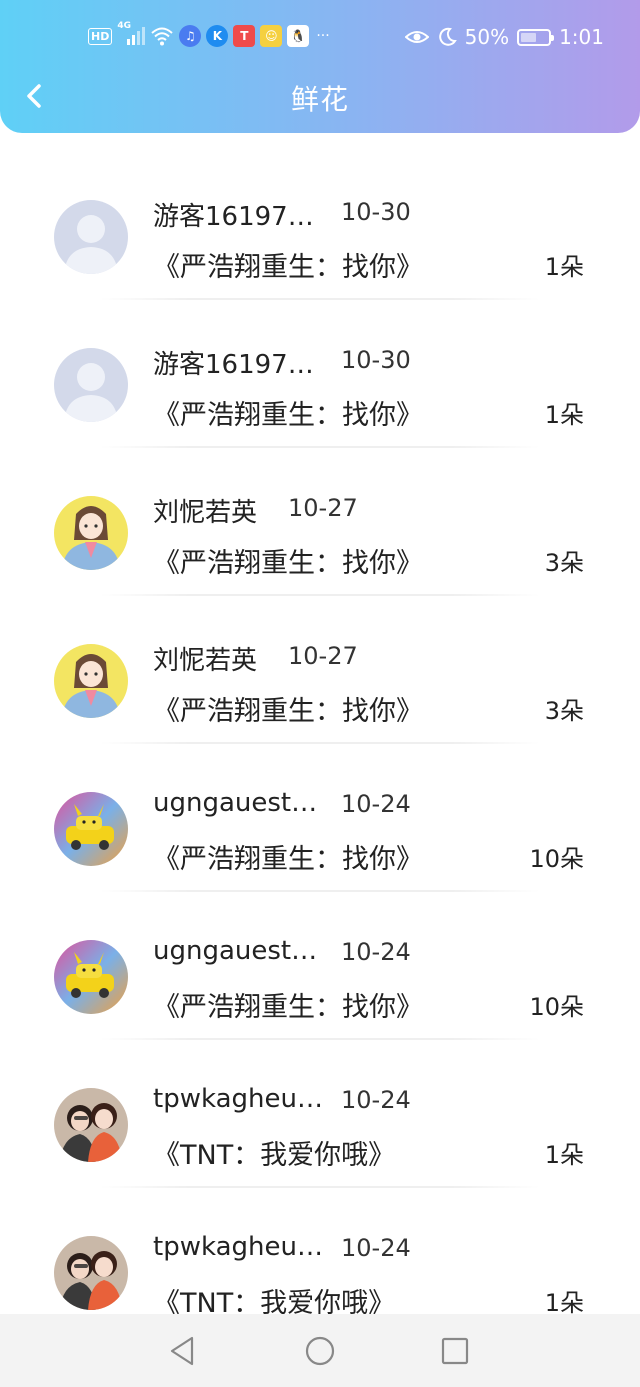 The height and width of the screenshot is (1387, 640). Describe the element at coordinates (190, 36) in the screenshot. I see `music-app-icon: ♫` at that location.